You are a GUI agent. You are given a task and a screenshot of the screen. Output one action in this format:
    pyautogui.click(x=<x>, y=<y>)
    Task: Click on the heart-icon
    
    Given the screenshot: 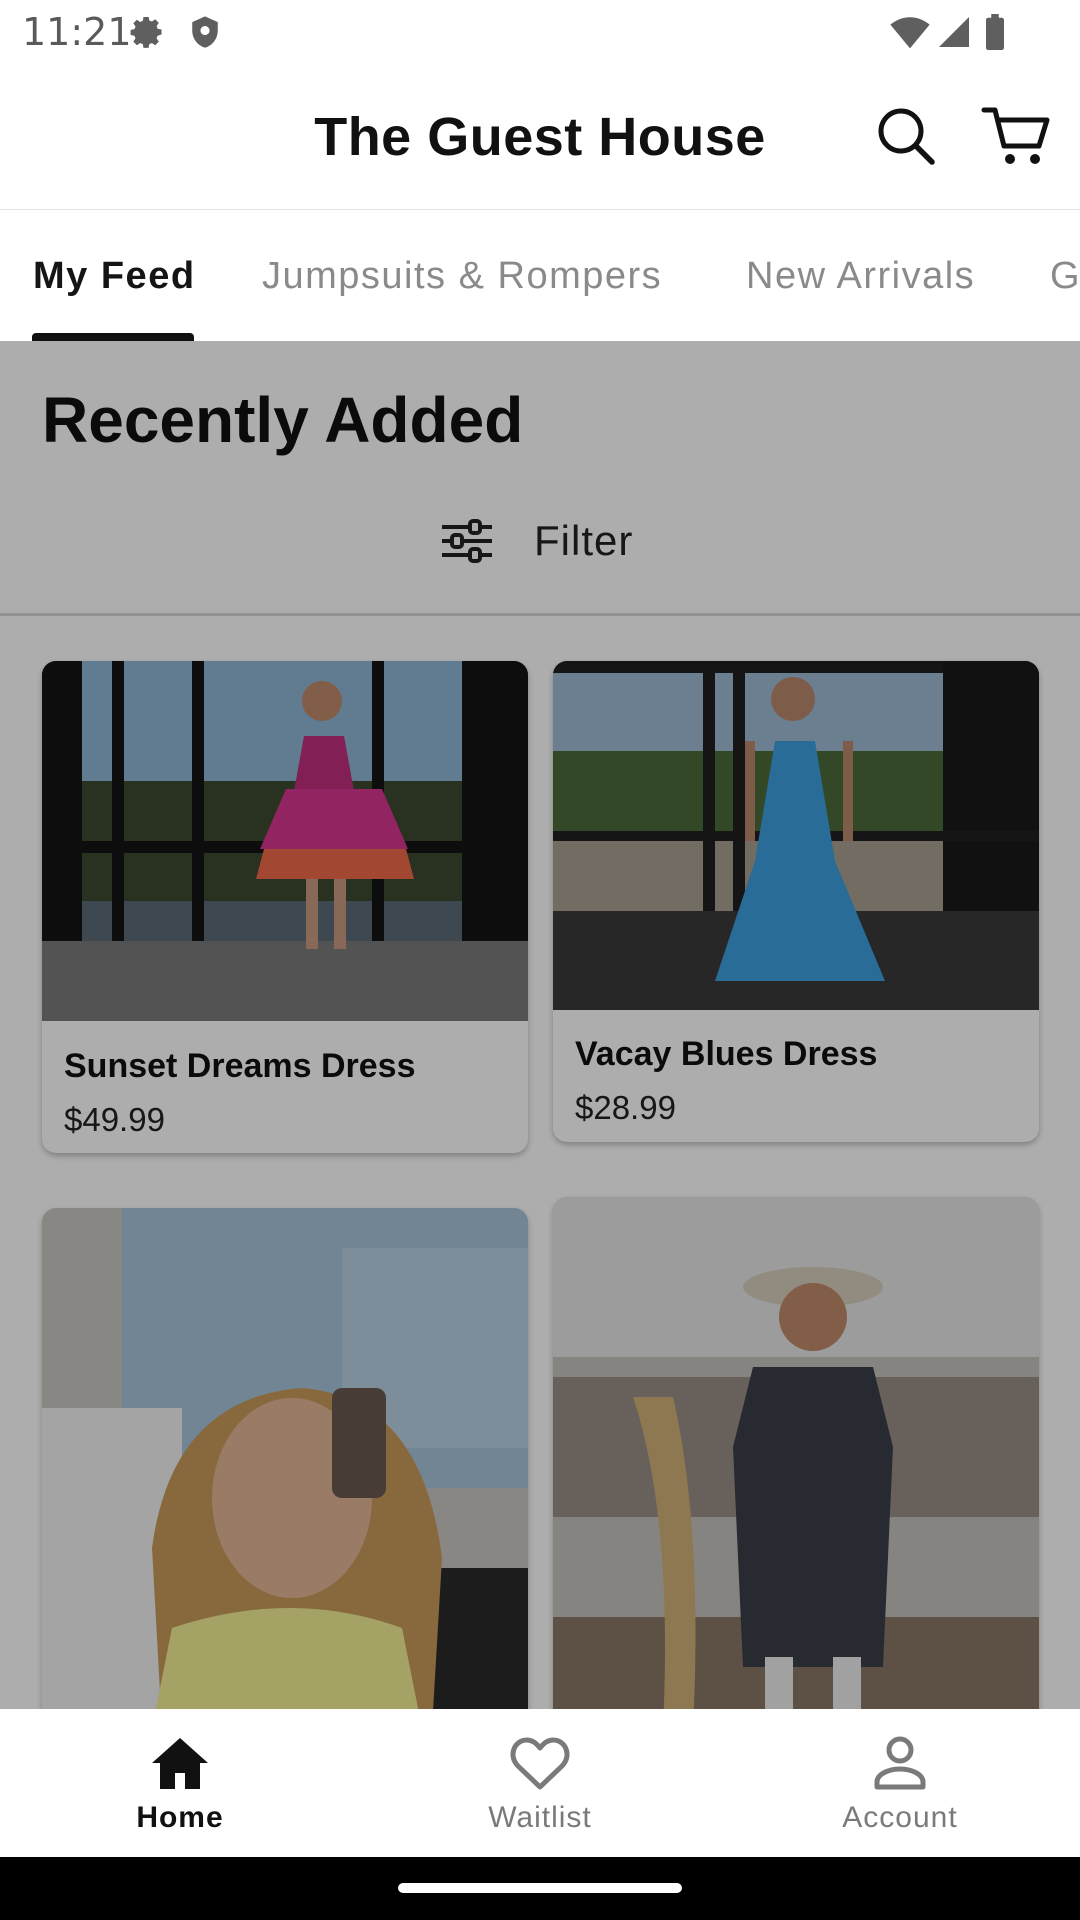 What is the action you would take?
    pyautogui.click(x=540, y=1763)
    